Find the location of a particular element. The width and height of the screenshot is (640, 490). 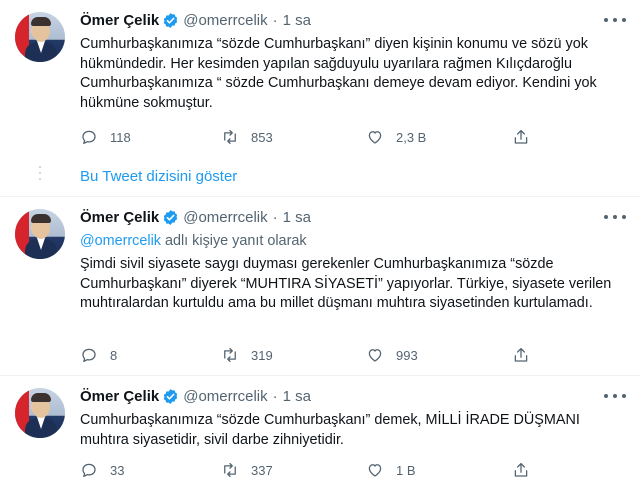

reply-button: 8 is located at coordinates (98, 355).